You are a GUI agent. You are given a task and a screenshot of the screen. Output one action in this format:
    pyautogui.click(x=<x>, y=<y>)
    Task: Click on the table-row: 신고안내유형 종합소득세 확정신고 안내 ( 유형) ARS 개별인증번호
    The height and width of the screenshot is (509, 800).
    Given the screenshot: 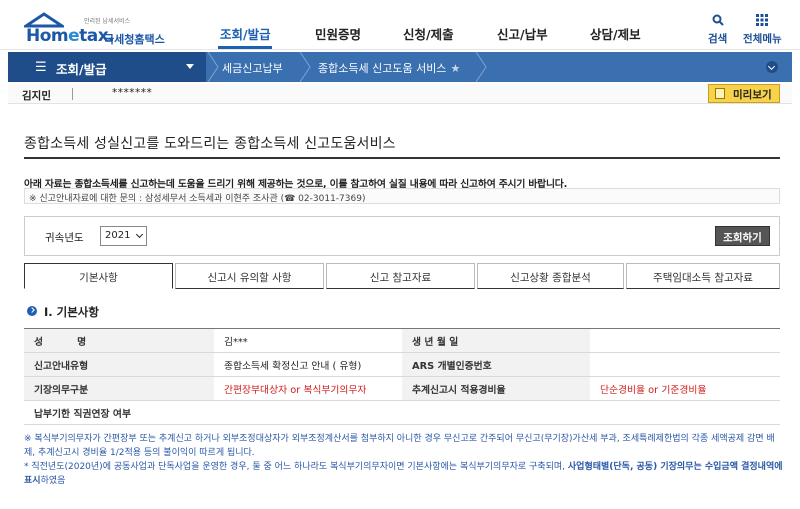 What is the action you would take?
    pyautogui.click(x=402, y=364)
    